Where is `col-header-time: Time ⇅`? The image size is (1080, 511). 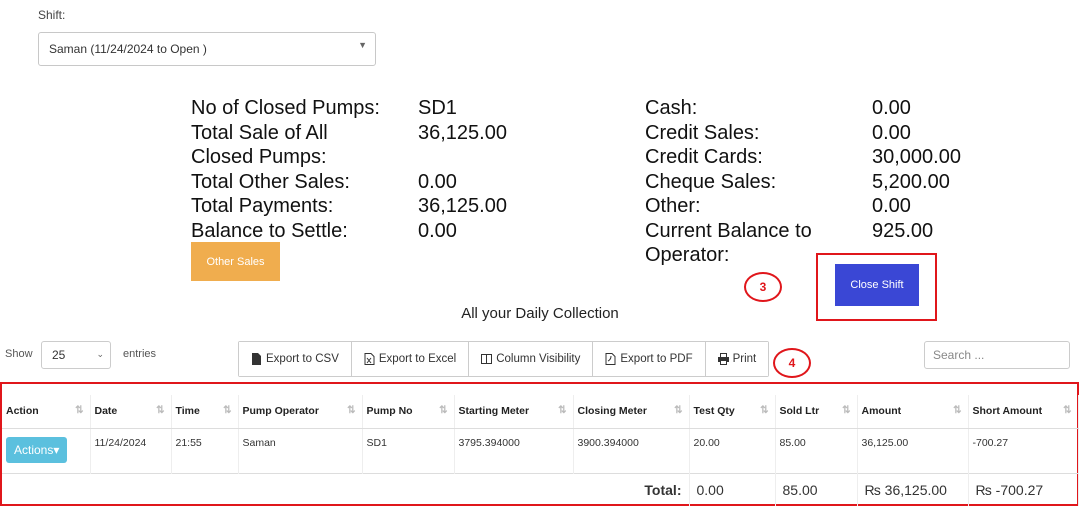 col-header-time: Time ⇅ is located at coordinates (205, 412).